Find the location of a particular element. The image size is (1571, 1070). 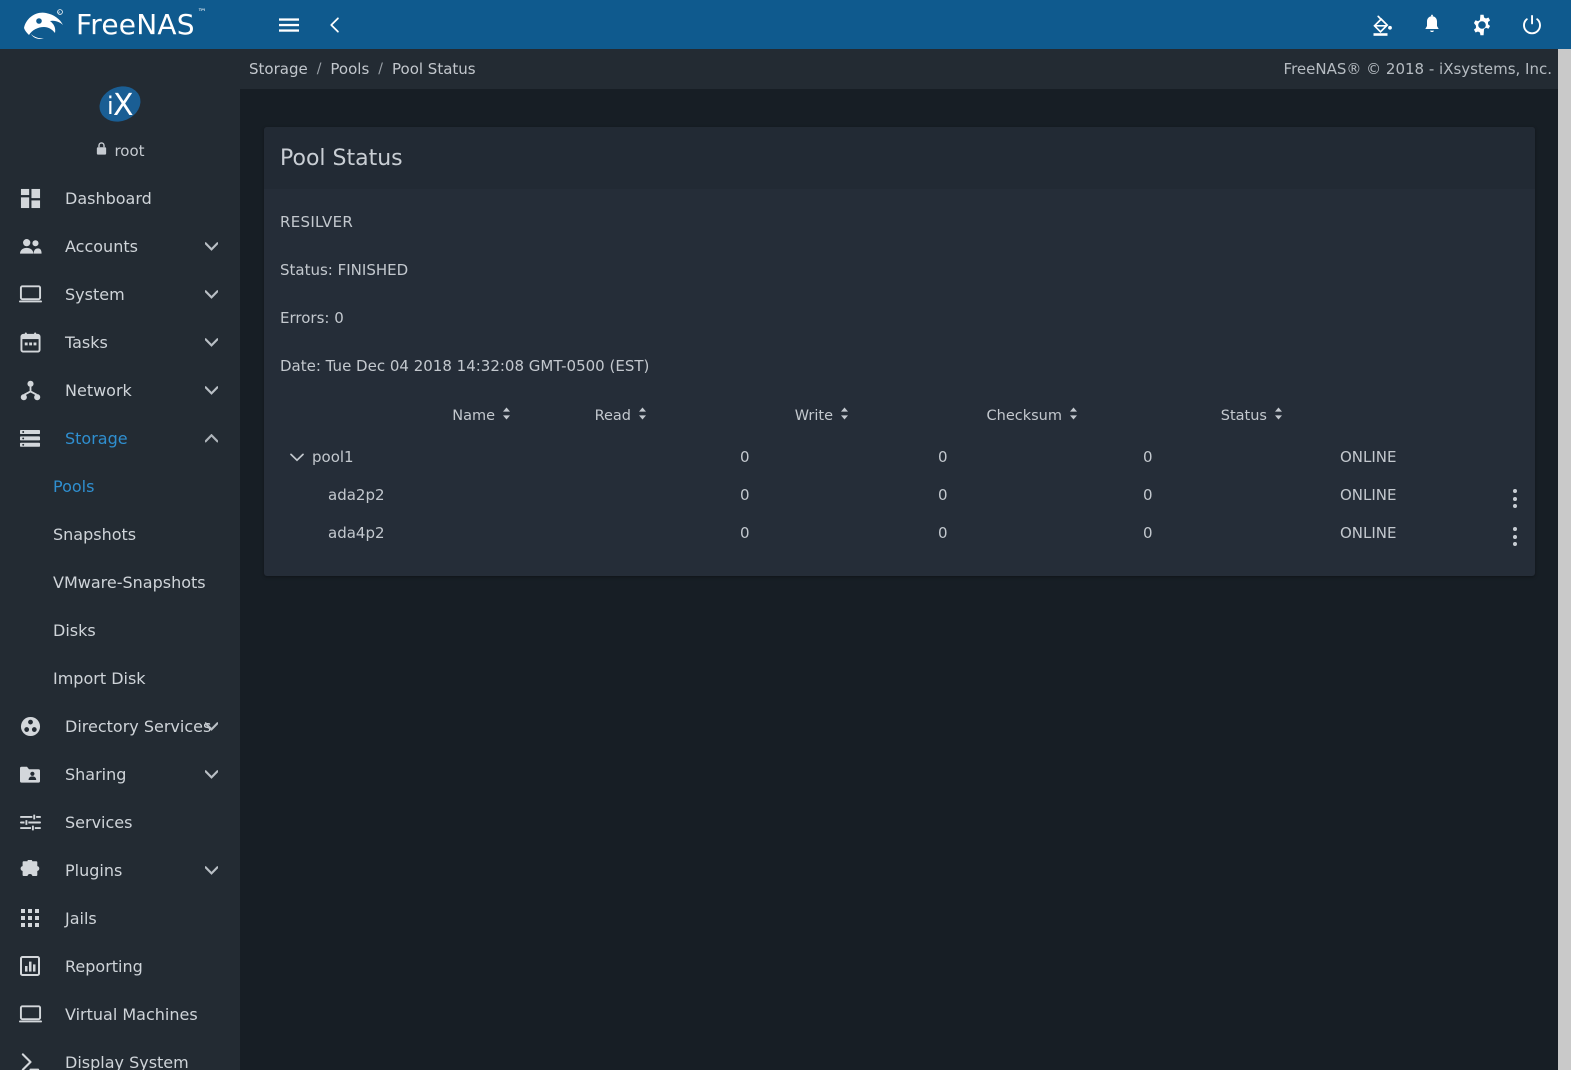

sidebar-item-snapshots: Snapshots is located at coordinates (120, 534).